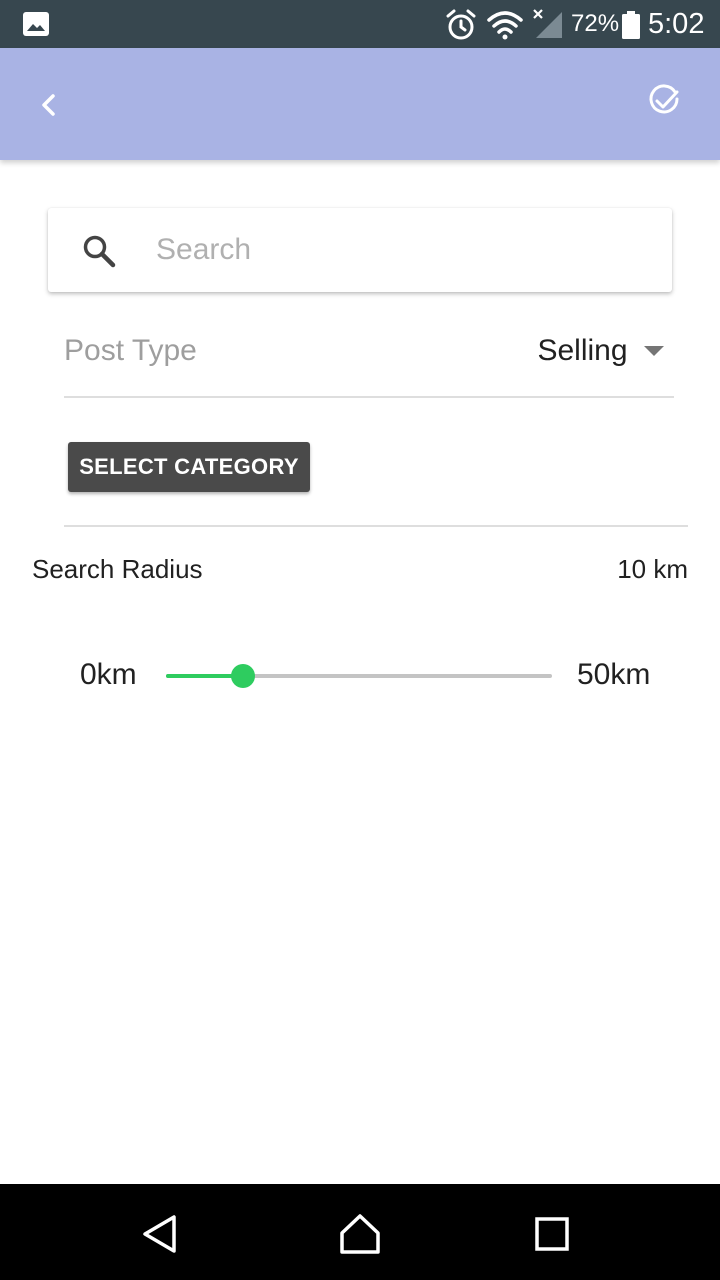 This screenshot has width=720, height=1280. What do you see at coordinates (654, 351) in the screenshot?
I see `dropdown-arrow-icon` at bounding box center [654, 351].